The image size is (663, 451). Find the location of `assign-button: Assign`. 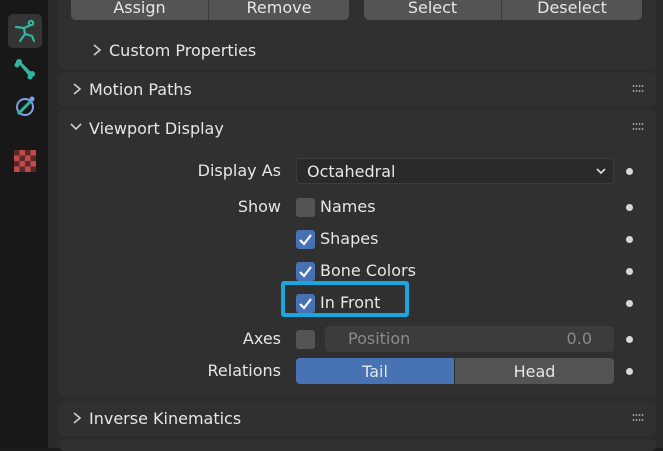

assign-button: Assign is located at coordinates (140, 10).